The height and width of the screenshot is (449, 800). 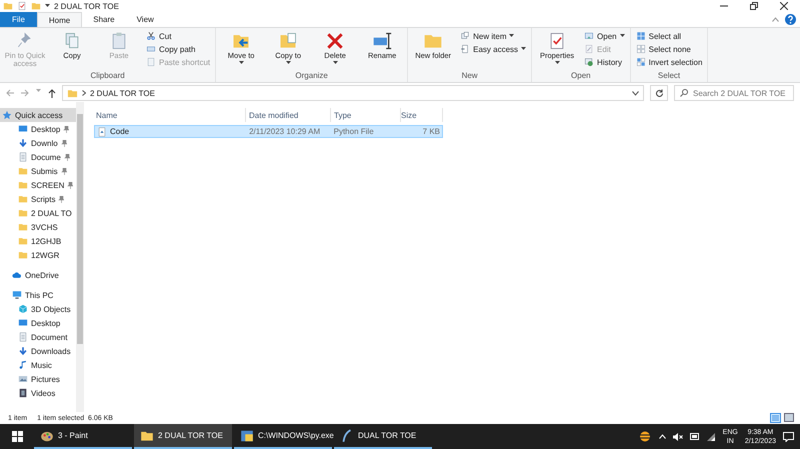 What do you see at coordinates (38, 213) in the screenshot?
I see `nav-item: 2 DUAL TO` at bounding box center [38, 213].